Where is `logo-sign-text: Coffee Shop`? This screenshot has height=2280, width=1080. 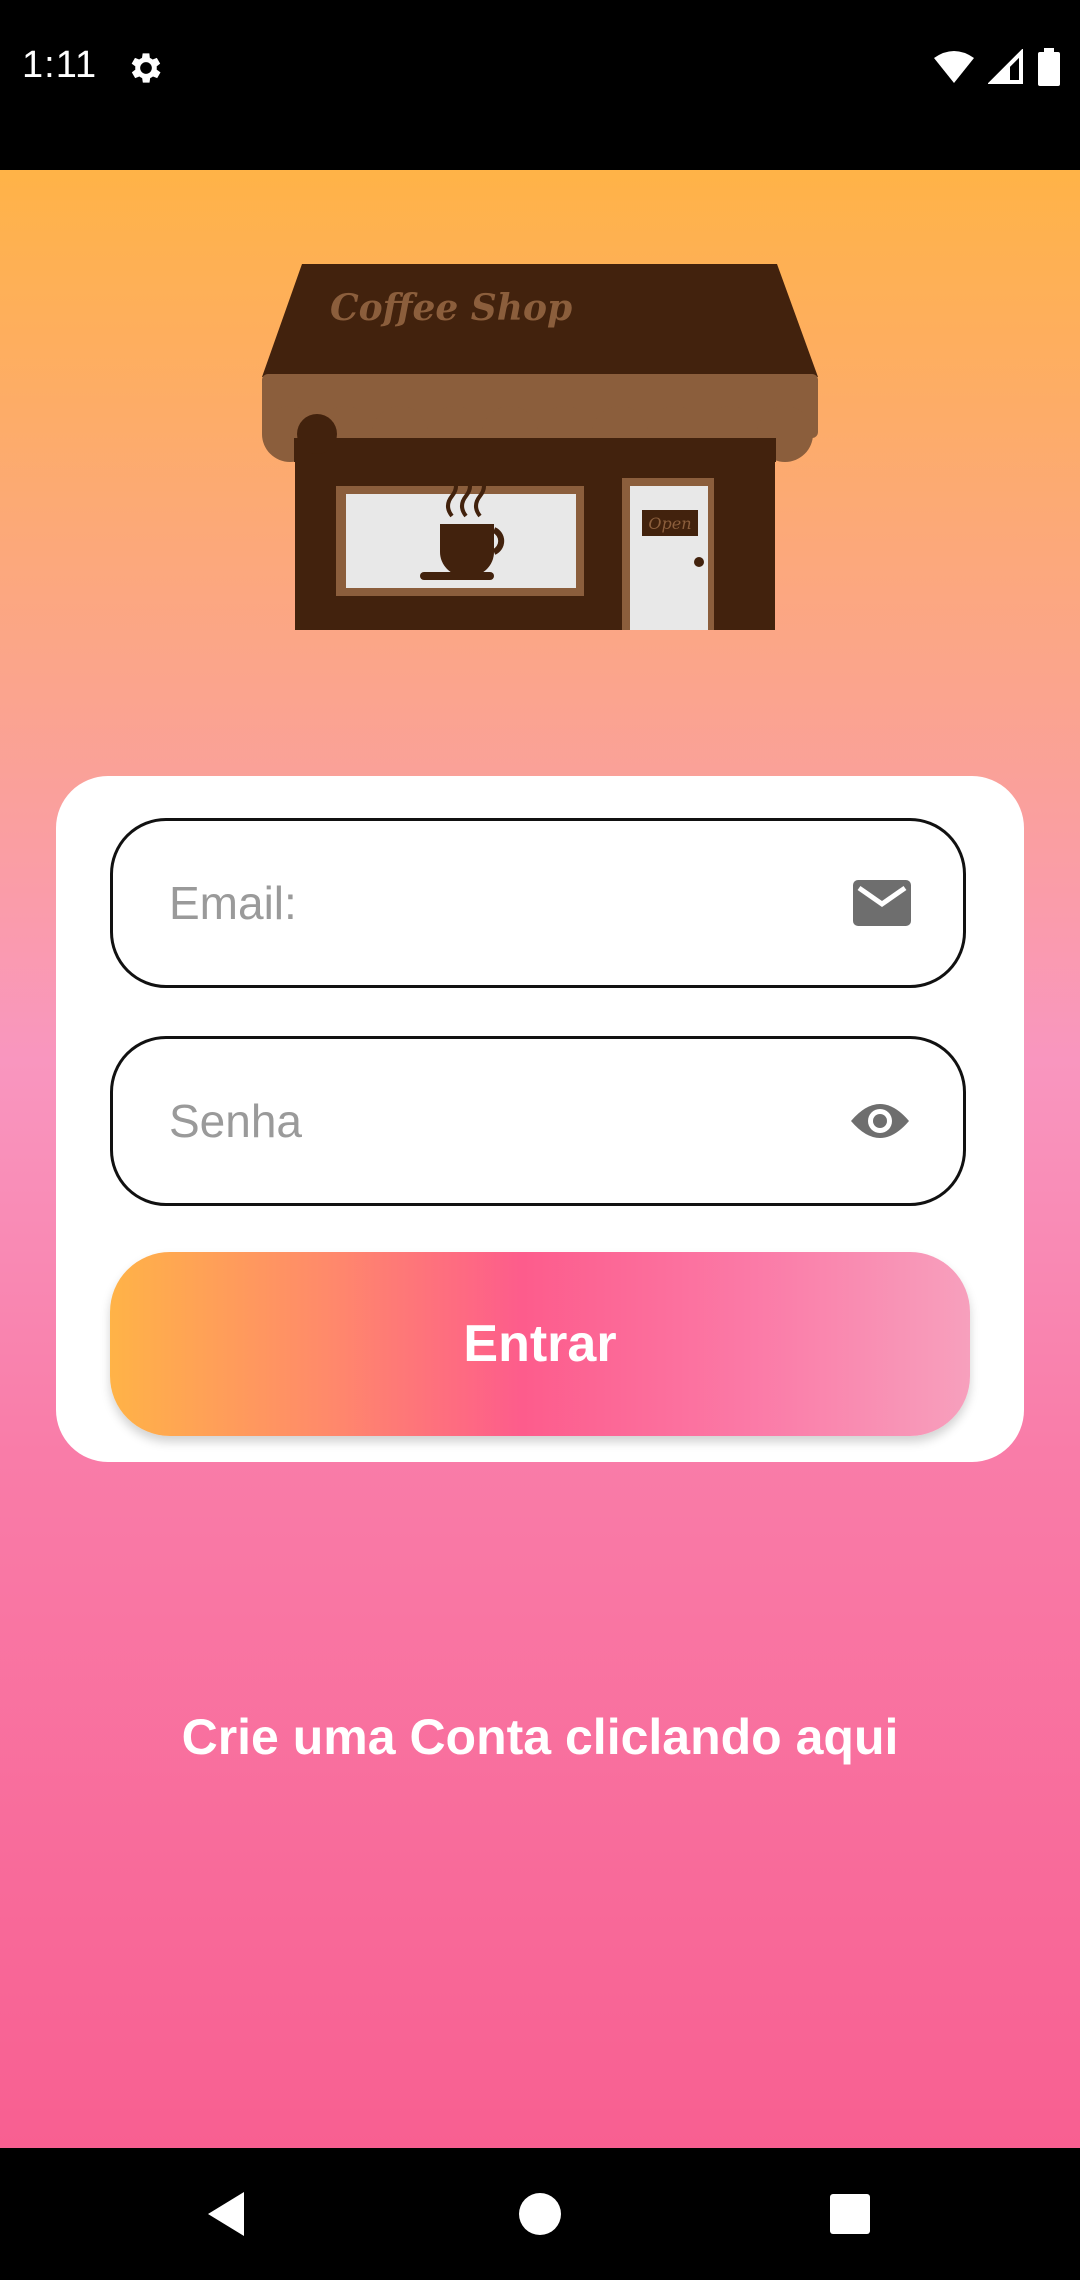
logo-sign-text: Coffee Shop is located at coordinates (451, 308).